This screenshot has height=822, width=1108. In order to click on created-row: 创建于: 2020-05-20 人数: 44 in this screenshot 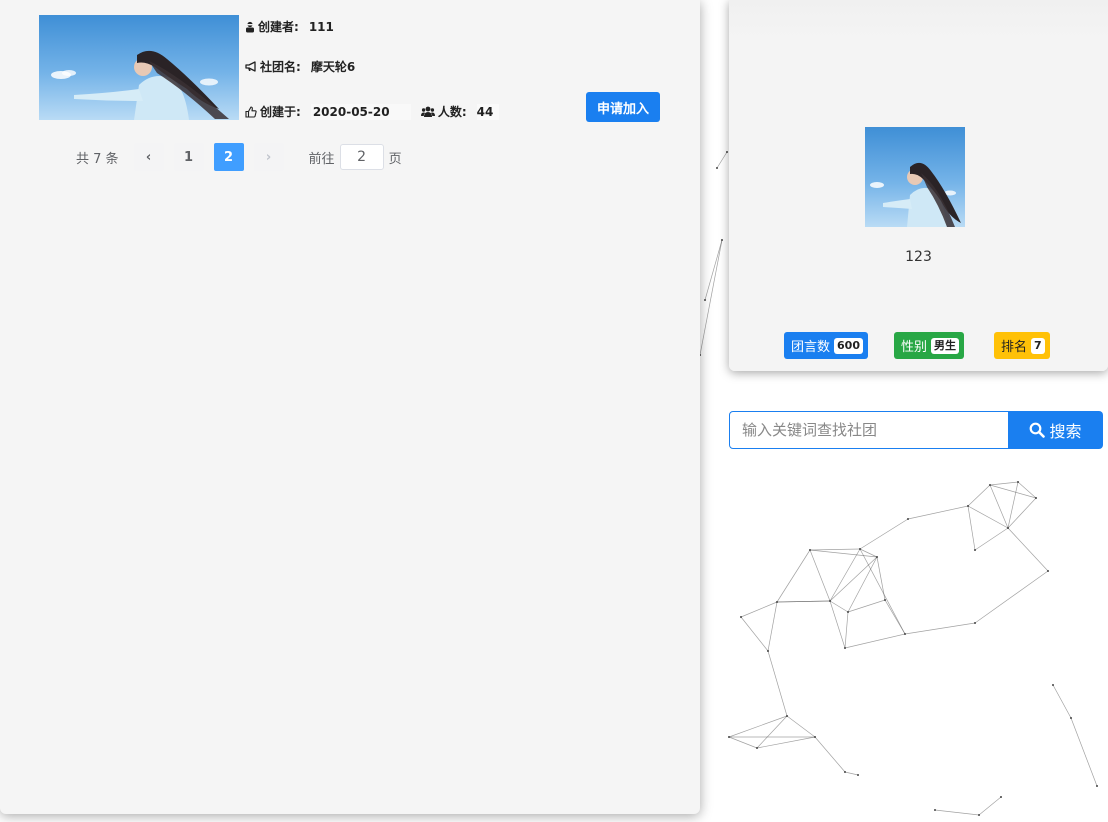, I will do `click(372, 111)`.